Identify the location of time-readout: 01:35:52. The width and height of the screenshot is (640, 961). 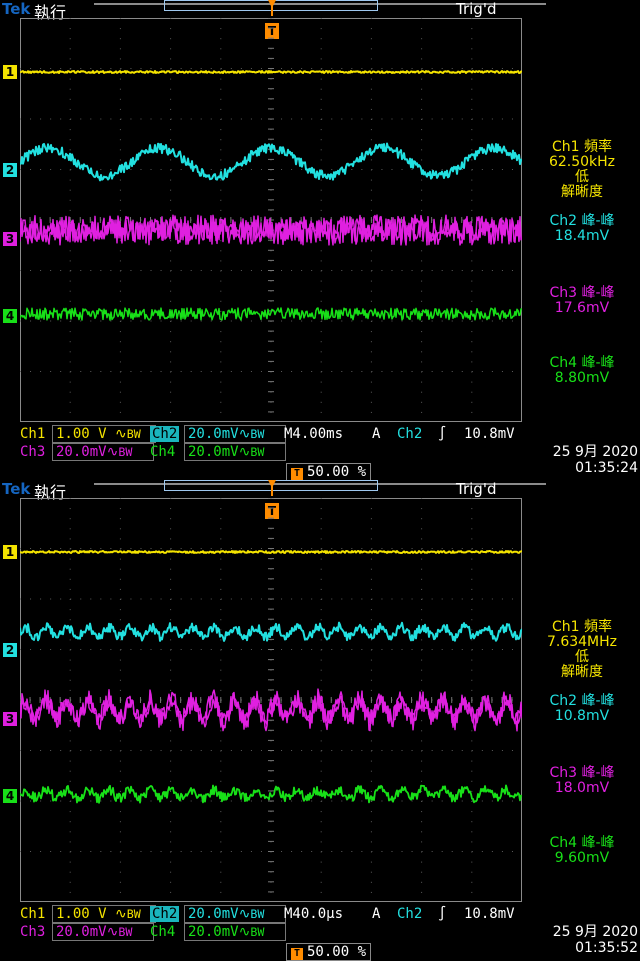
(606, 948).